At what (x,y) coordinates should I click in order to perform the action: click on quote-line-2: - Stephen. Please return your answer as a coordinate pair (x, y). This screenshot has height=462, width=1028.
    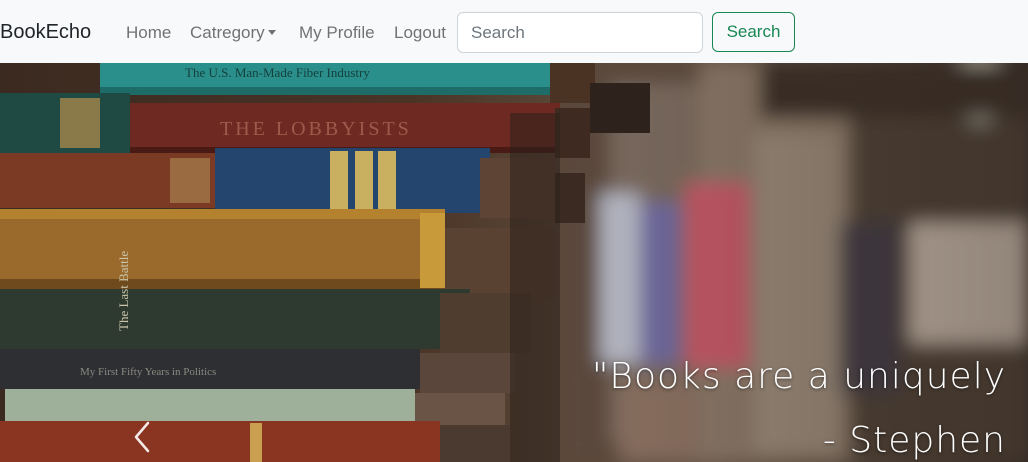
    Looking at the image, I should click on (914, 440).